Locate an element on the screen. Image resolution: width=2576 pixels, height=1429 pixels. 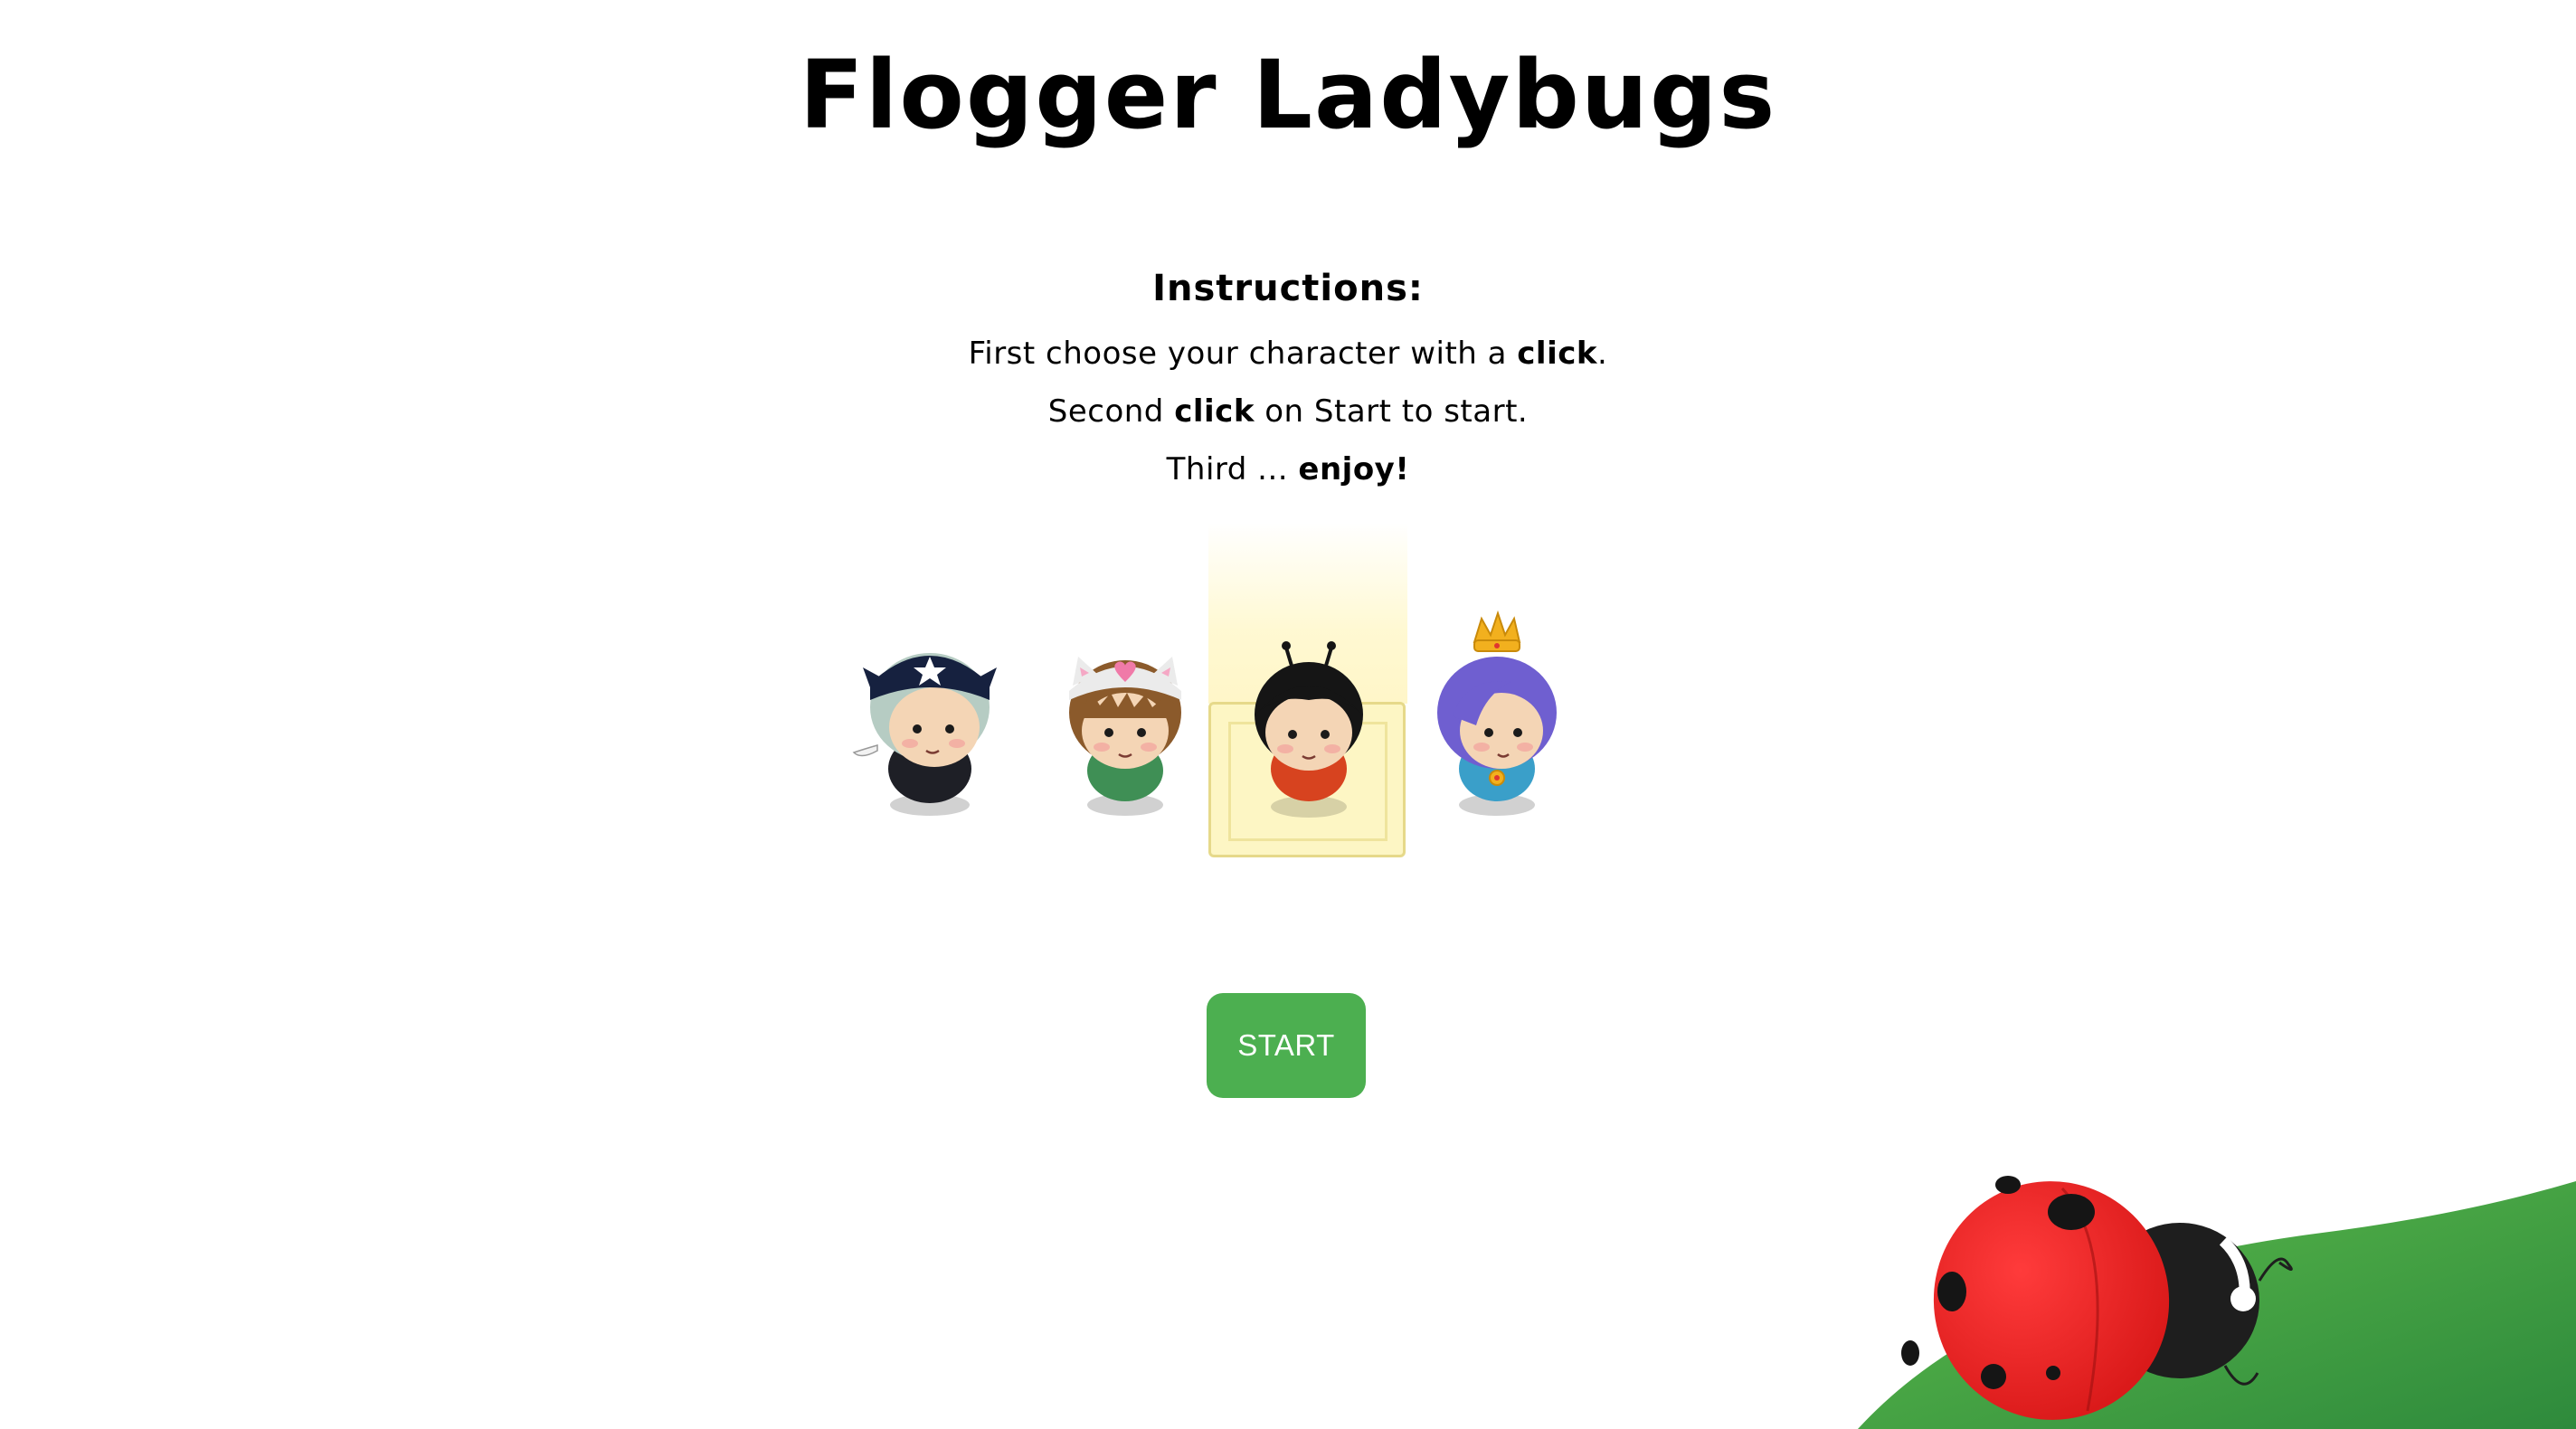
character-option-princess is located at coordinates (1506, 695).